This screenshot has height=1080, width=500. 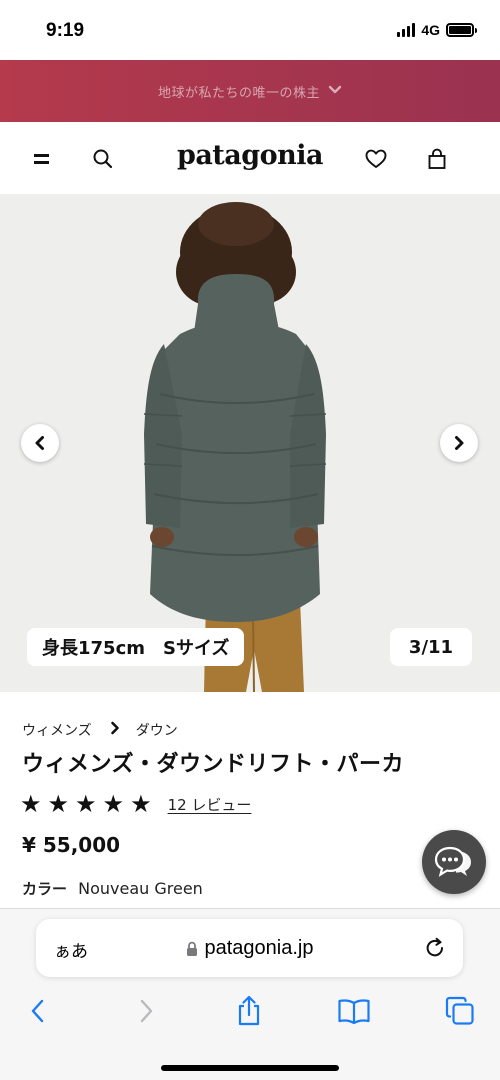 I want to click on tabs-button, so click(x=460, y=1011).